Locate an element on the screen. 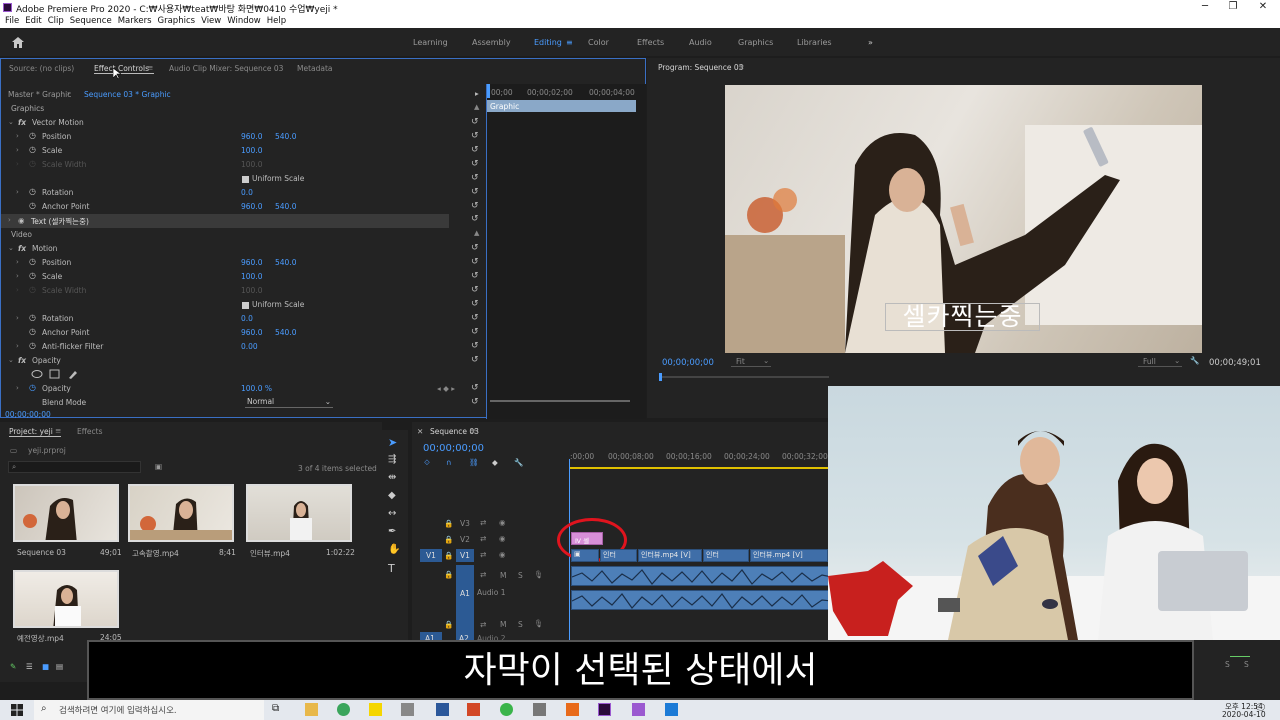  collapse-icon: ▲ is located at coordinates (476, 233).